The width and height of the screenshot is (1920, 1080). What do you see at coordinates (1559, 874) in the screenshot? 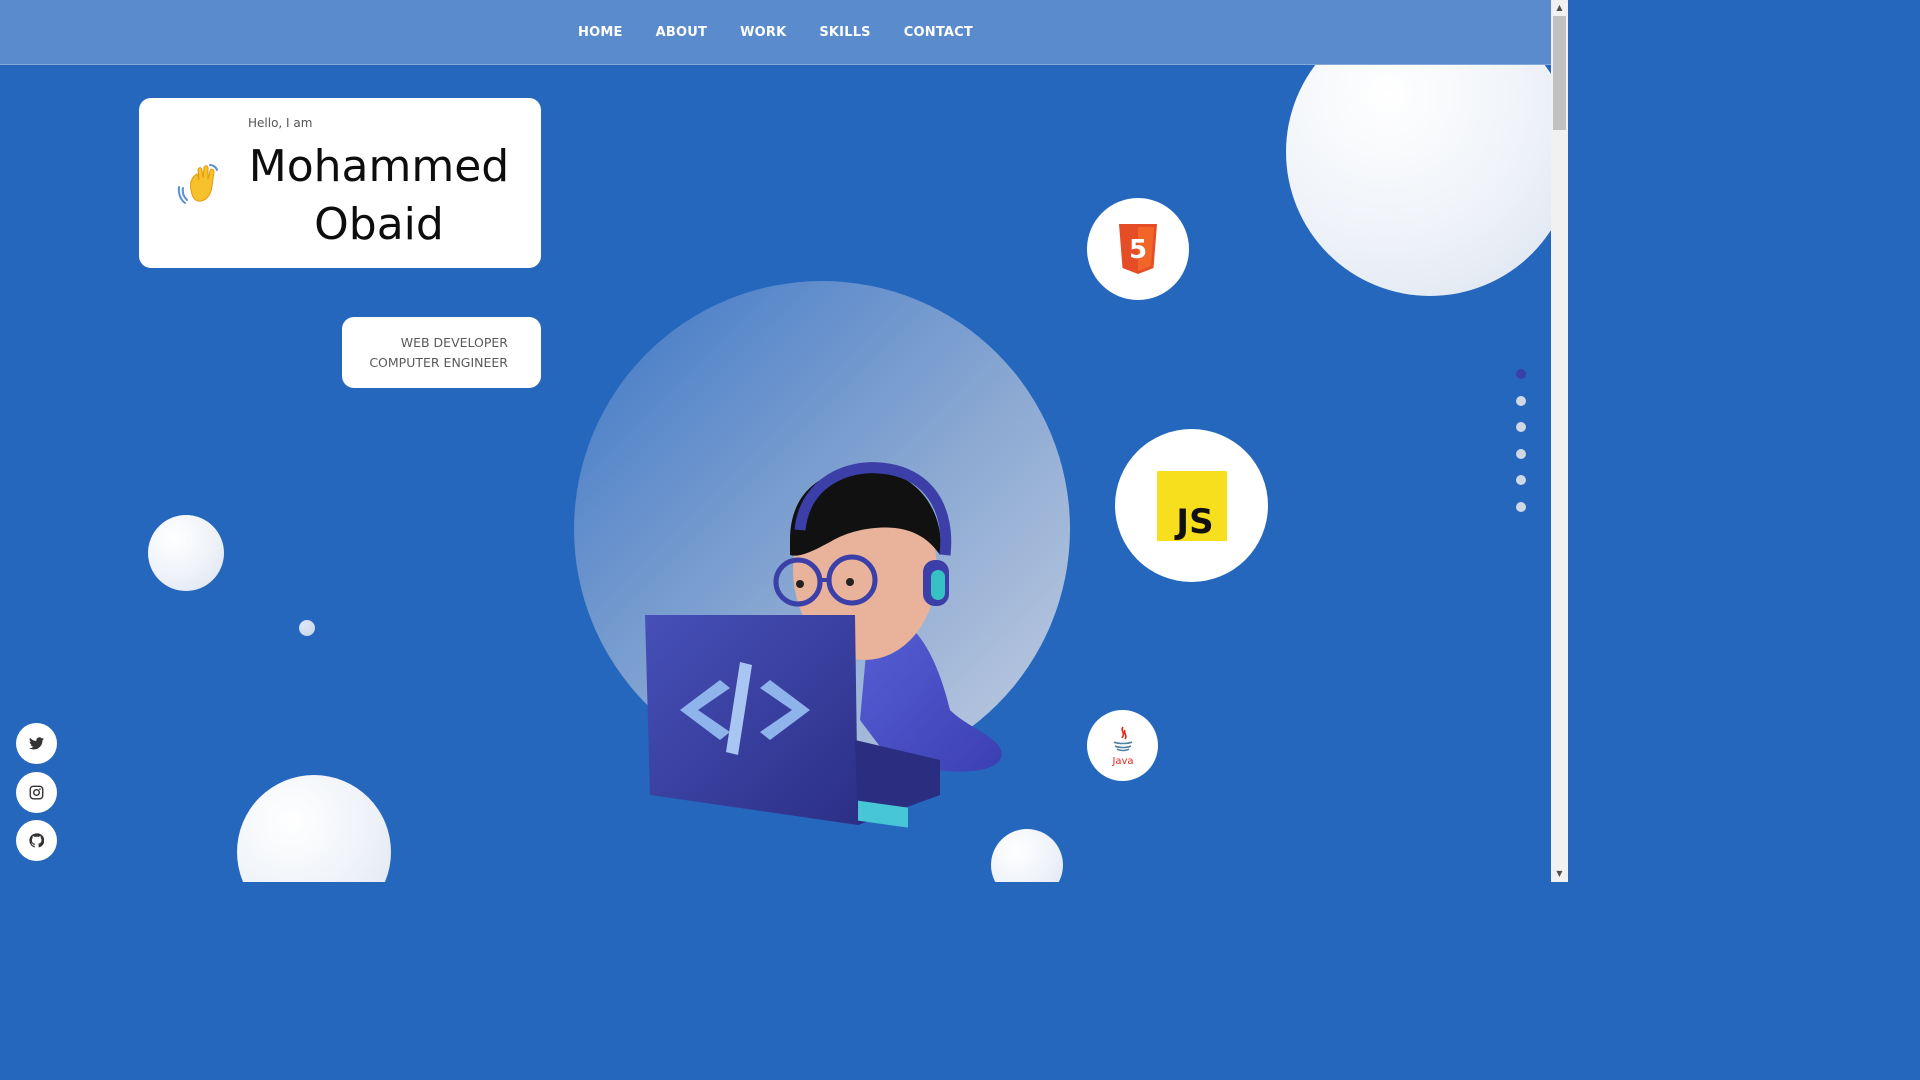
I see `scroll-down-arrow-icon: ▼` at bounding box center [1559, 874].